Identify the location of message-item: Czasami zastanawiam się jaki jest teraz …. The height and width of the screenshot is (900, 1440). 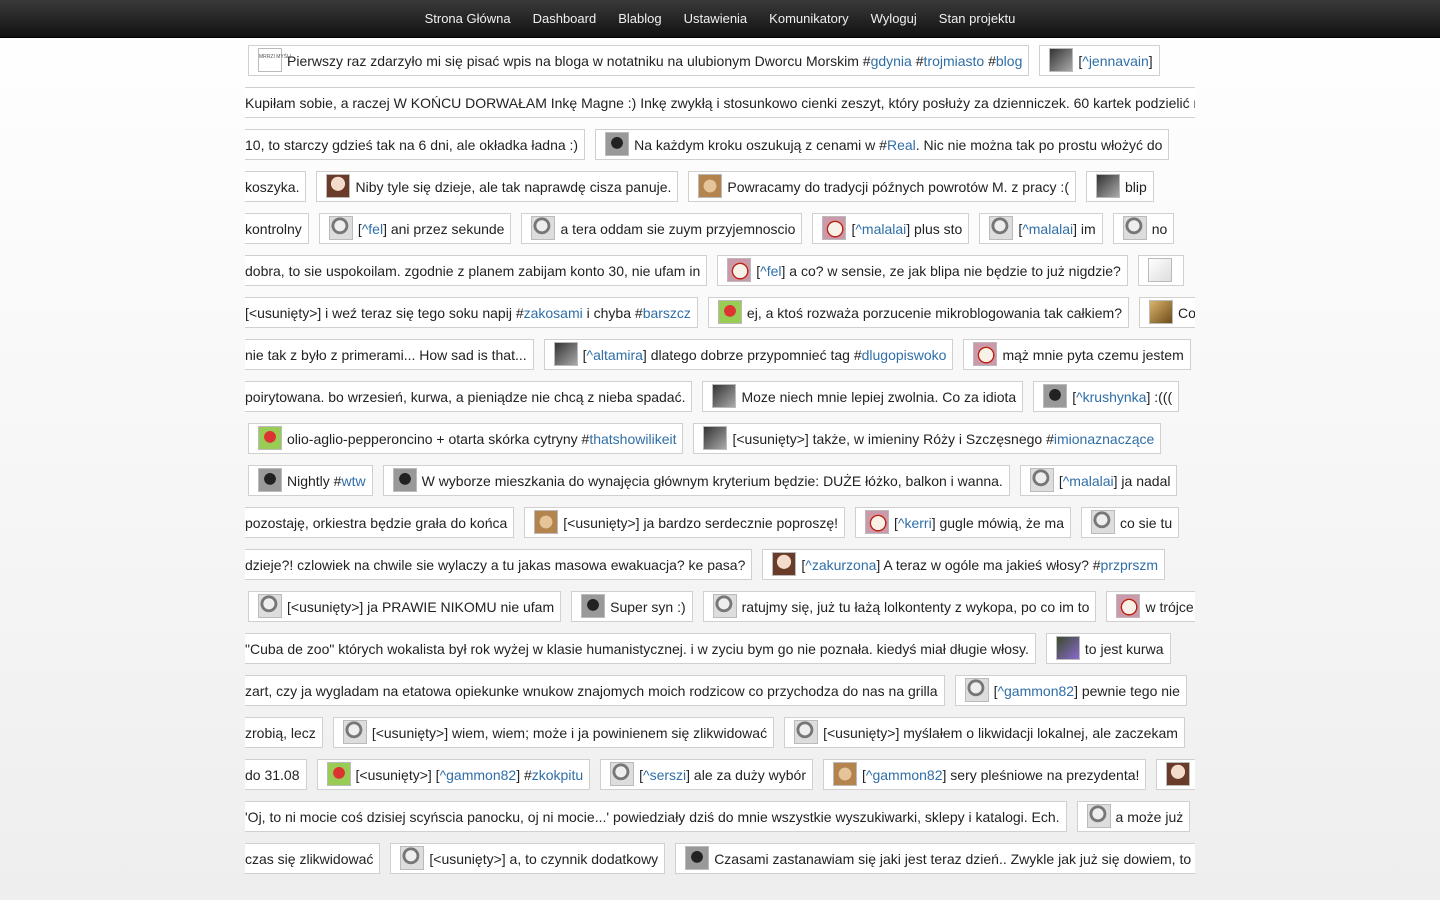
(935, 858).